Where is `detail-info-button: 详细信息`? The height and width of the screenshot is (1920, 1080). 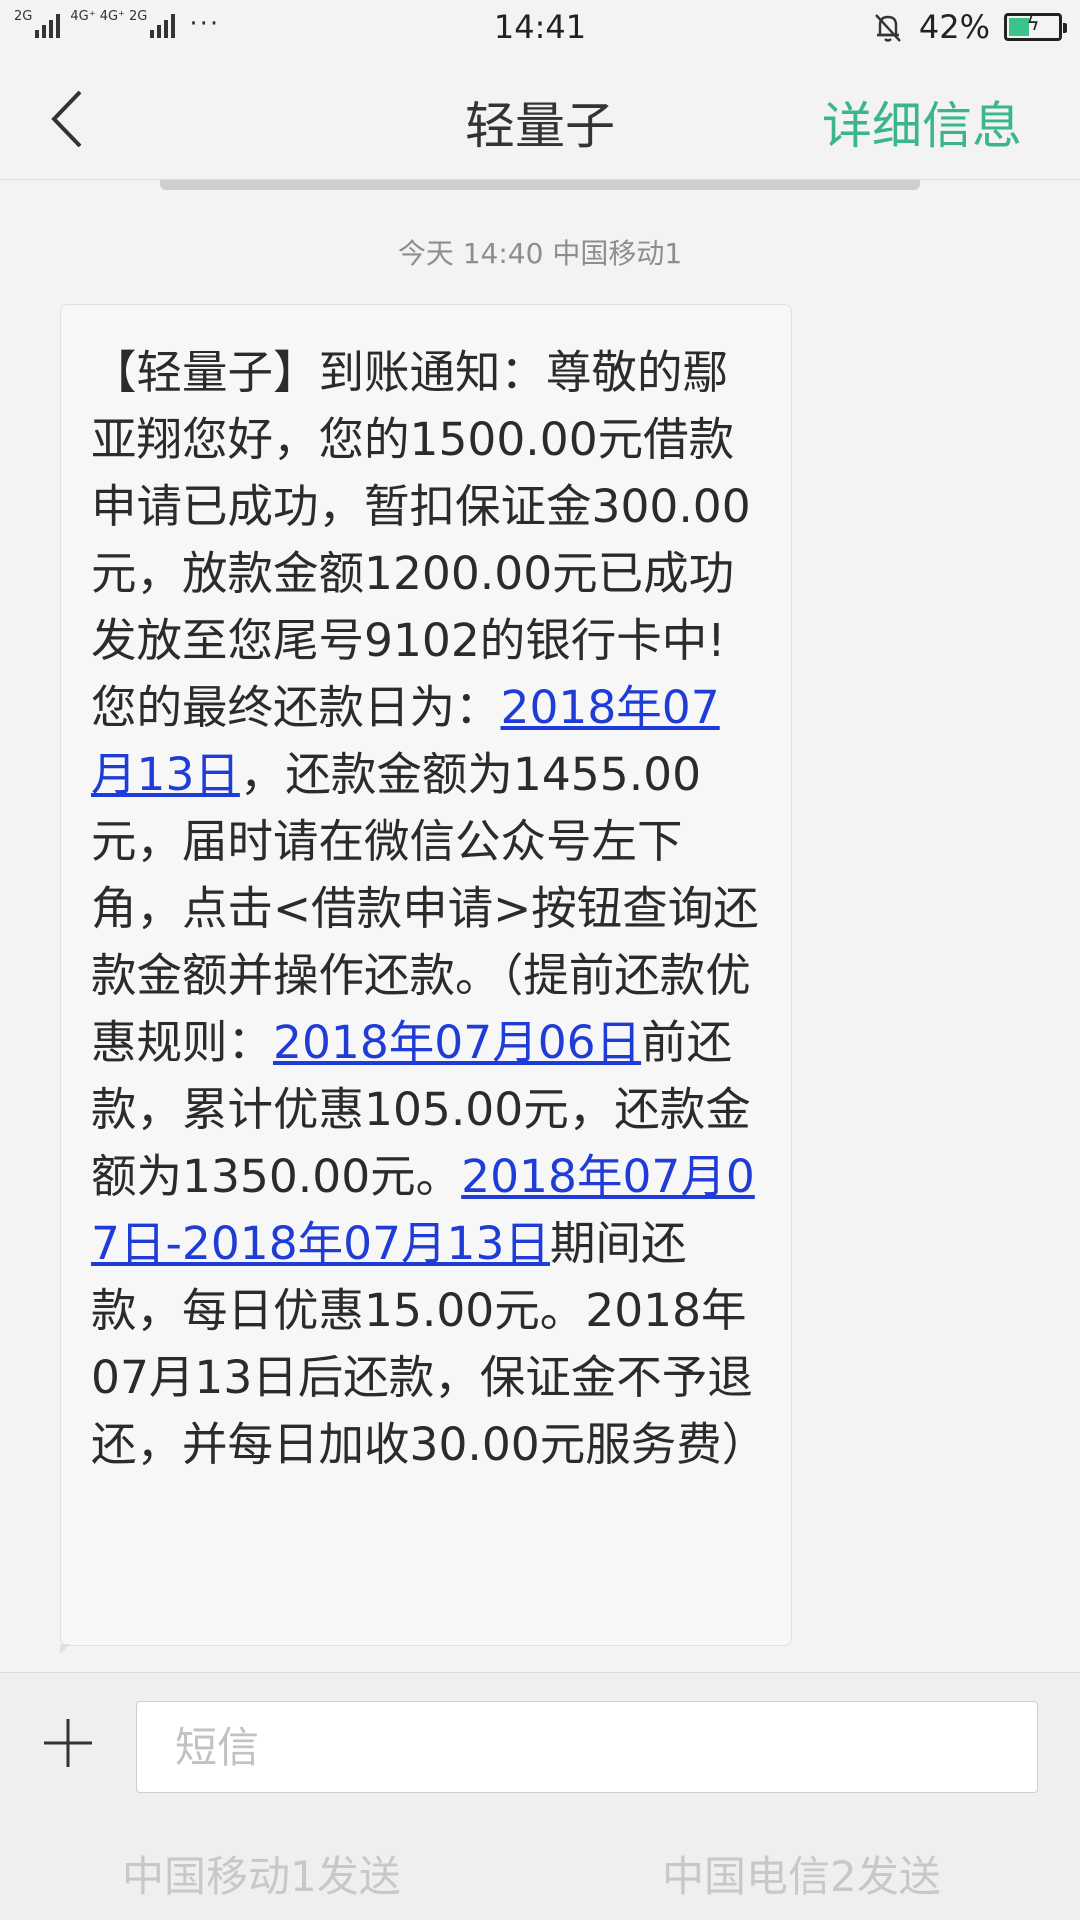
detail-info-button: 详细信息 is located at coordinates (922, 122).